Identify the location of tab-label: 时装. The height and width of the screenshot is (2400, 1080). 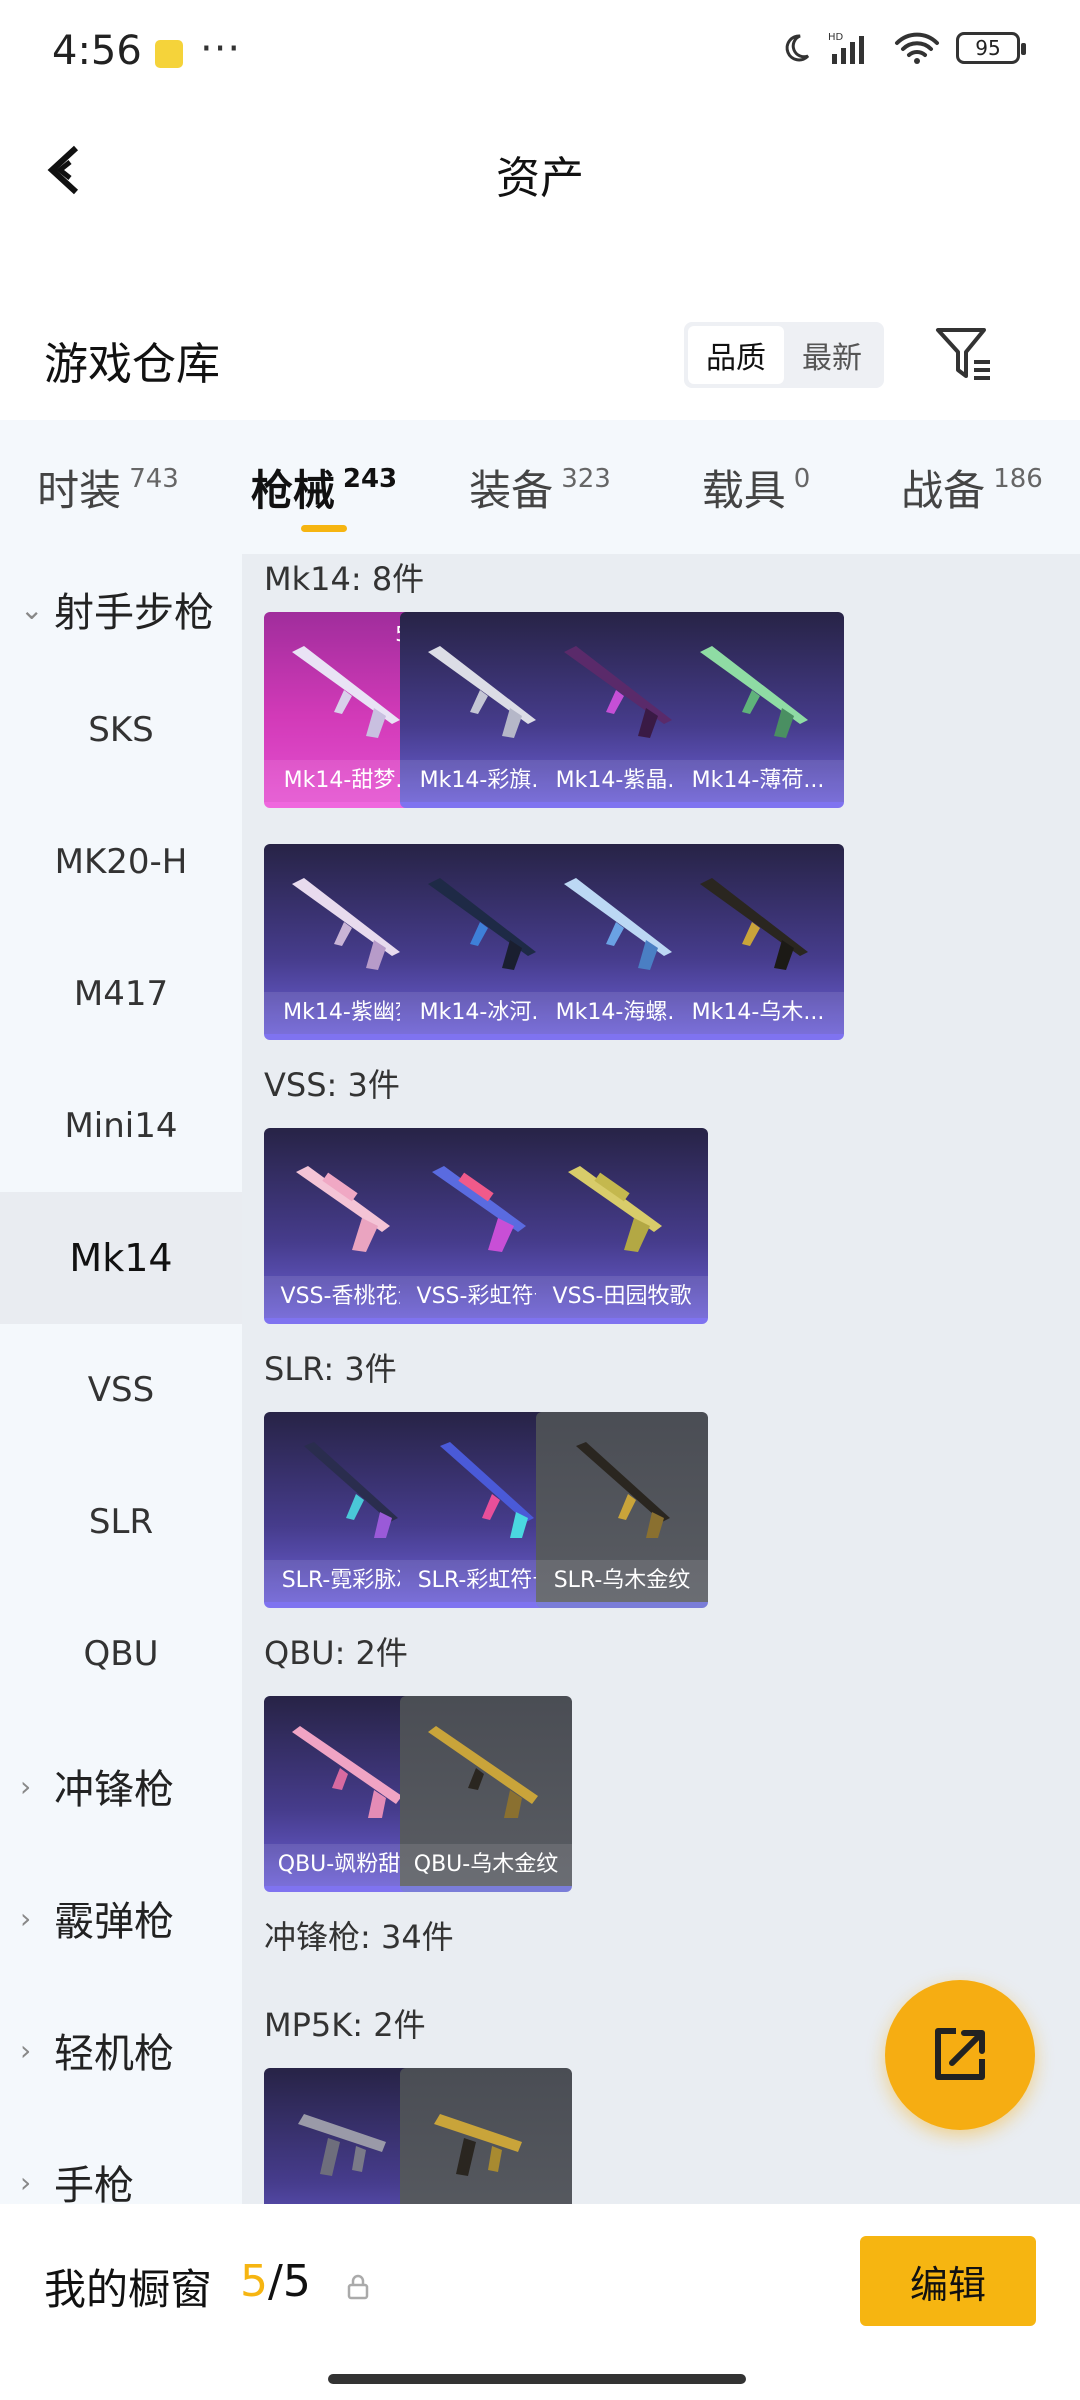
(79, 490).